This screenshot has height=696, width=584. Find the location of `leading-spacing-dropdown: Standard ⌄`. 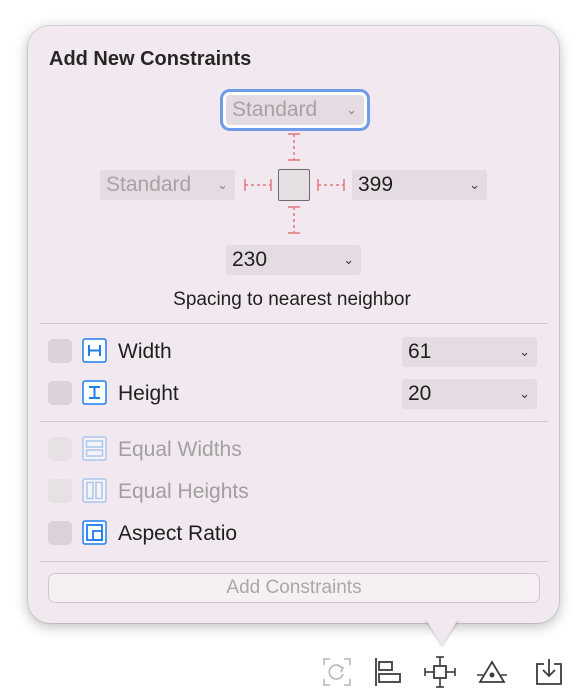

leading-spacing-dropdown: Standard ⌄ is located at coordinates (167, 185).